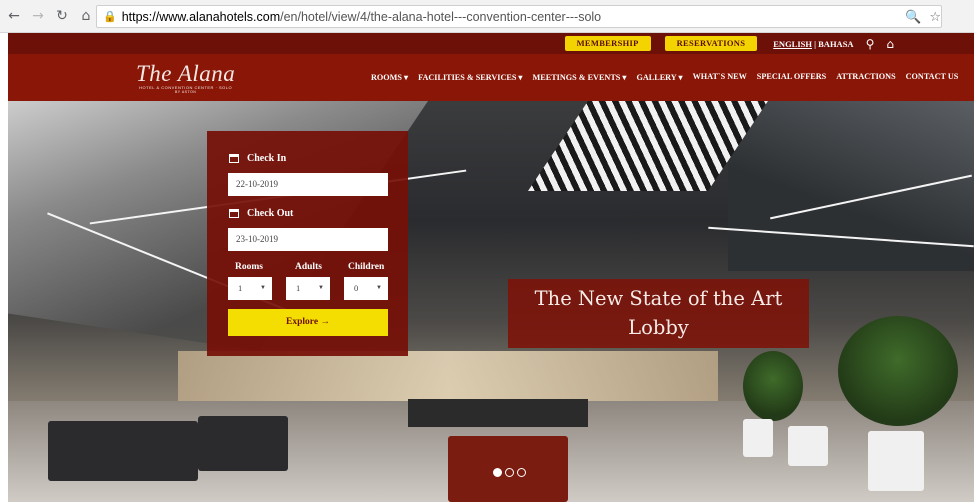 This screenshot has width=974, height=502. I want to click on adults-select-value: 1, so click(298, 288).